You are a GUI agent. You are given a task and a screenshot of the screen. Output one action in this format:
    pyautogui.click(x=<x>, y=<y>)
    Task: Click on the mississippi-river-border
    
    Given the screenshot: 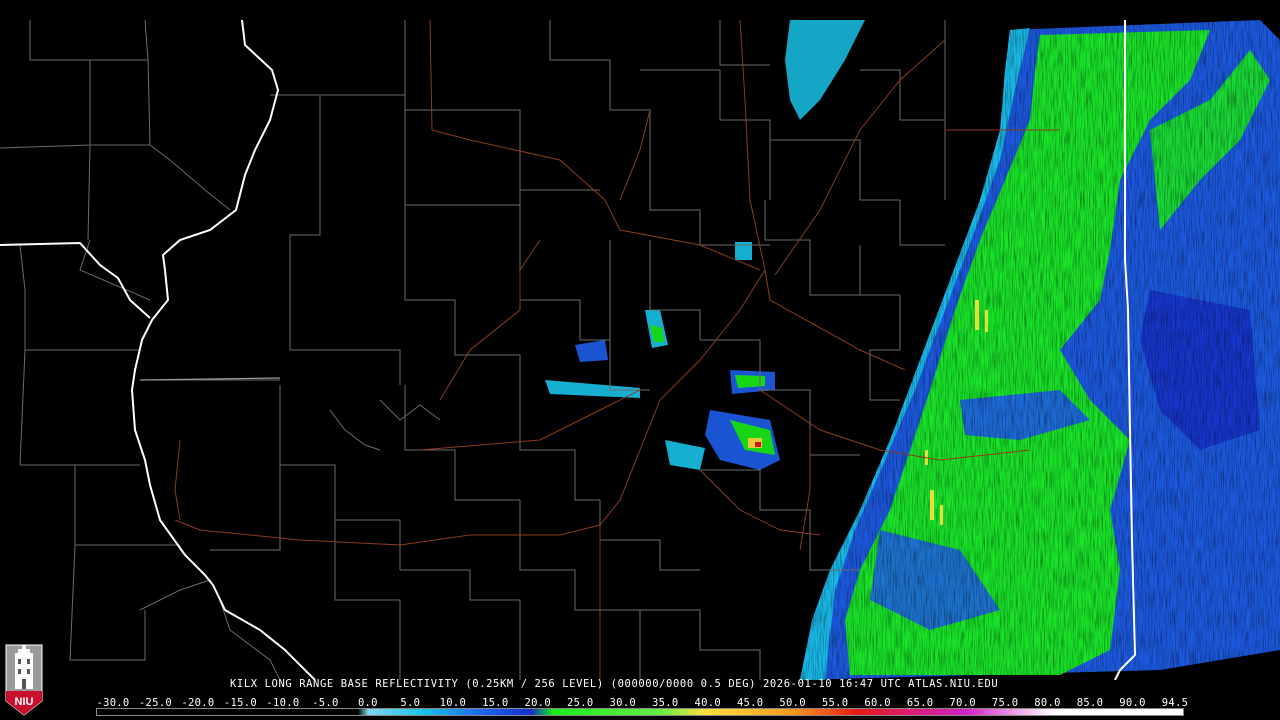 What is the action you would take?
    pyautogui.click(x=223, y=349)
    